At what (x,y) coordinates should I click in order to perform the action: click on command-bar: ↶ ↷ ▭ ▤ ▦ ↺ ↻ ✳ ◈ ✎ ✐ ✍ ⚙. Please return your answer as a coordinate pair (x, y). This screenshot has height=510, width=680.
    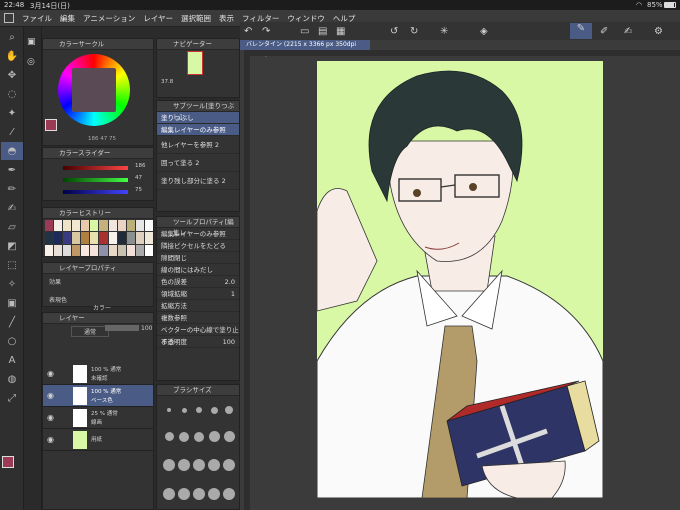
    Looking at the image, I should click on (460, 32).